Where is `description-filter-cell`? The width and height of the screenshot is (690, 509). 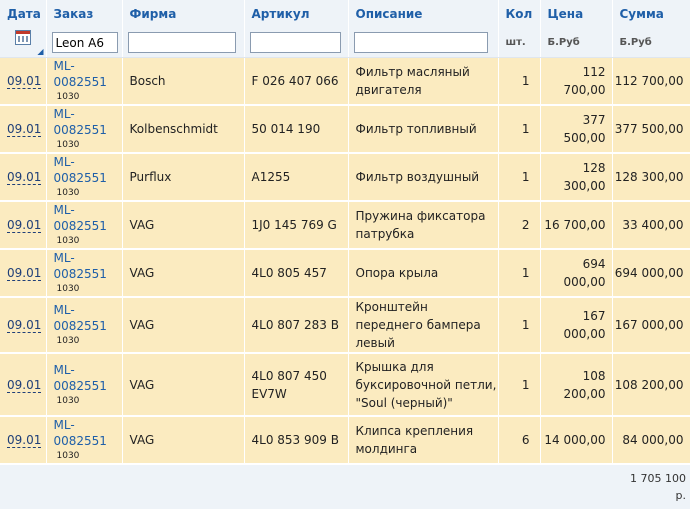
description-filter-cell is located at coordinates (423, 43).